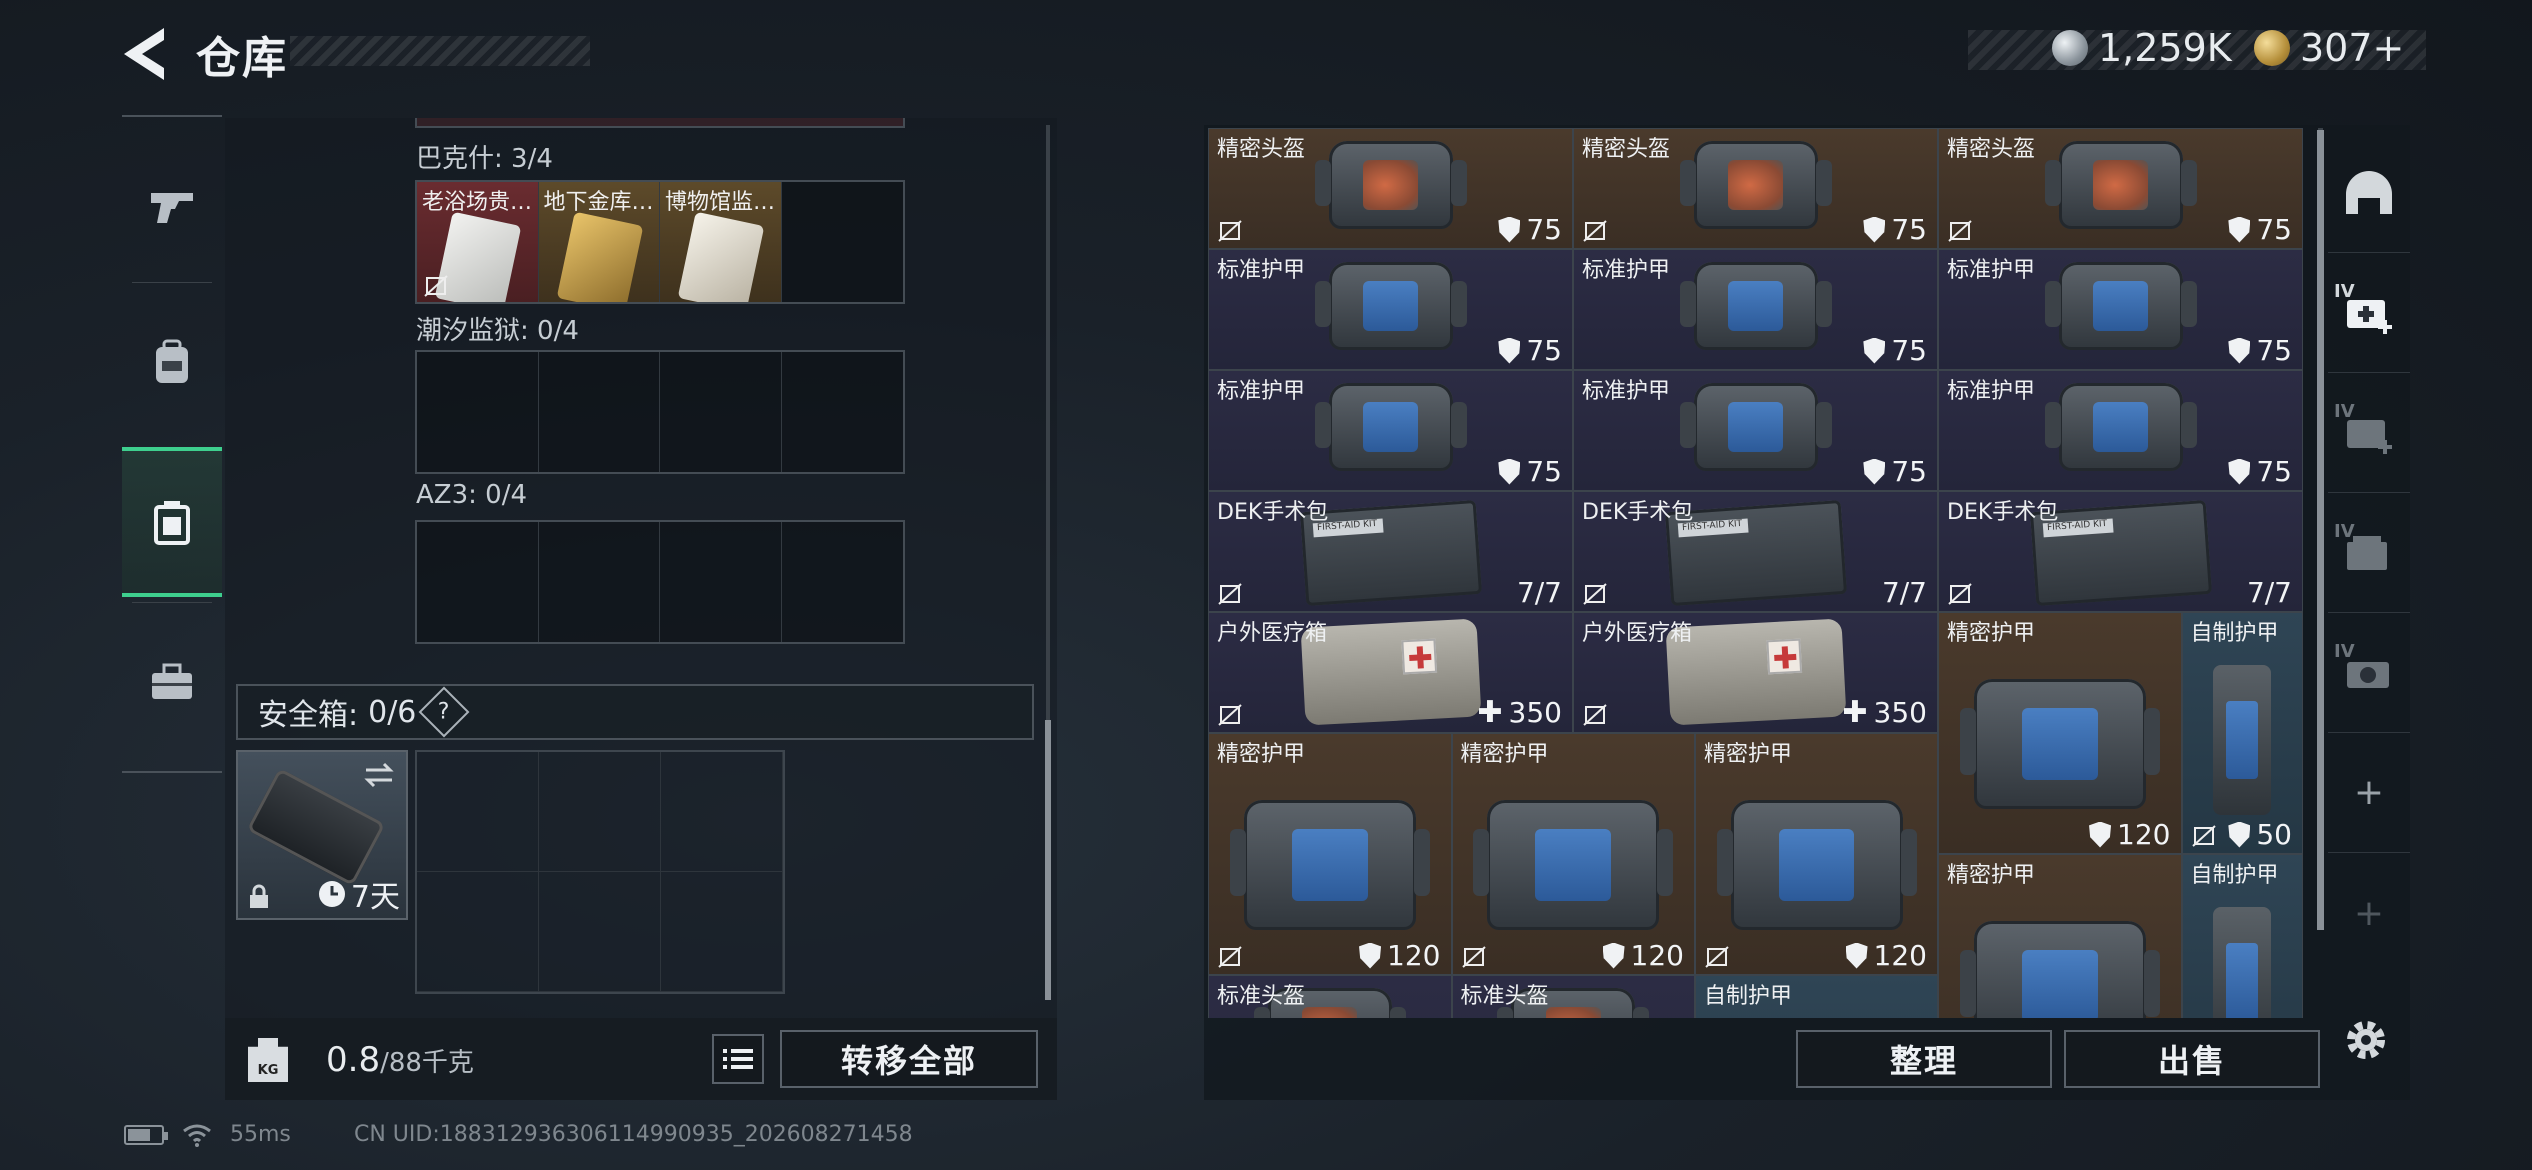 The height and width of the screenshot is (1170, 2532). I want to click on safe-case-slot: 7天, so click(322, 835).